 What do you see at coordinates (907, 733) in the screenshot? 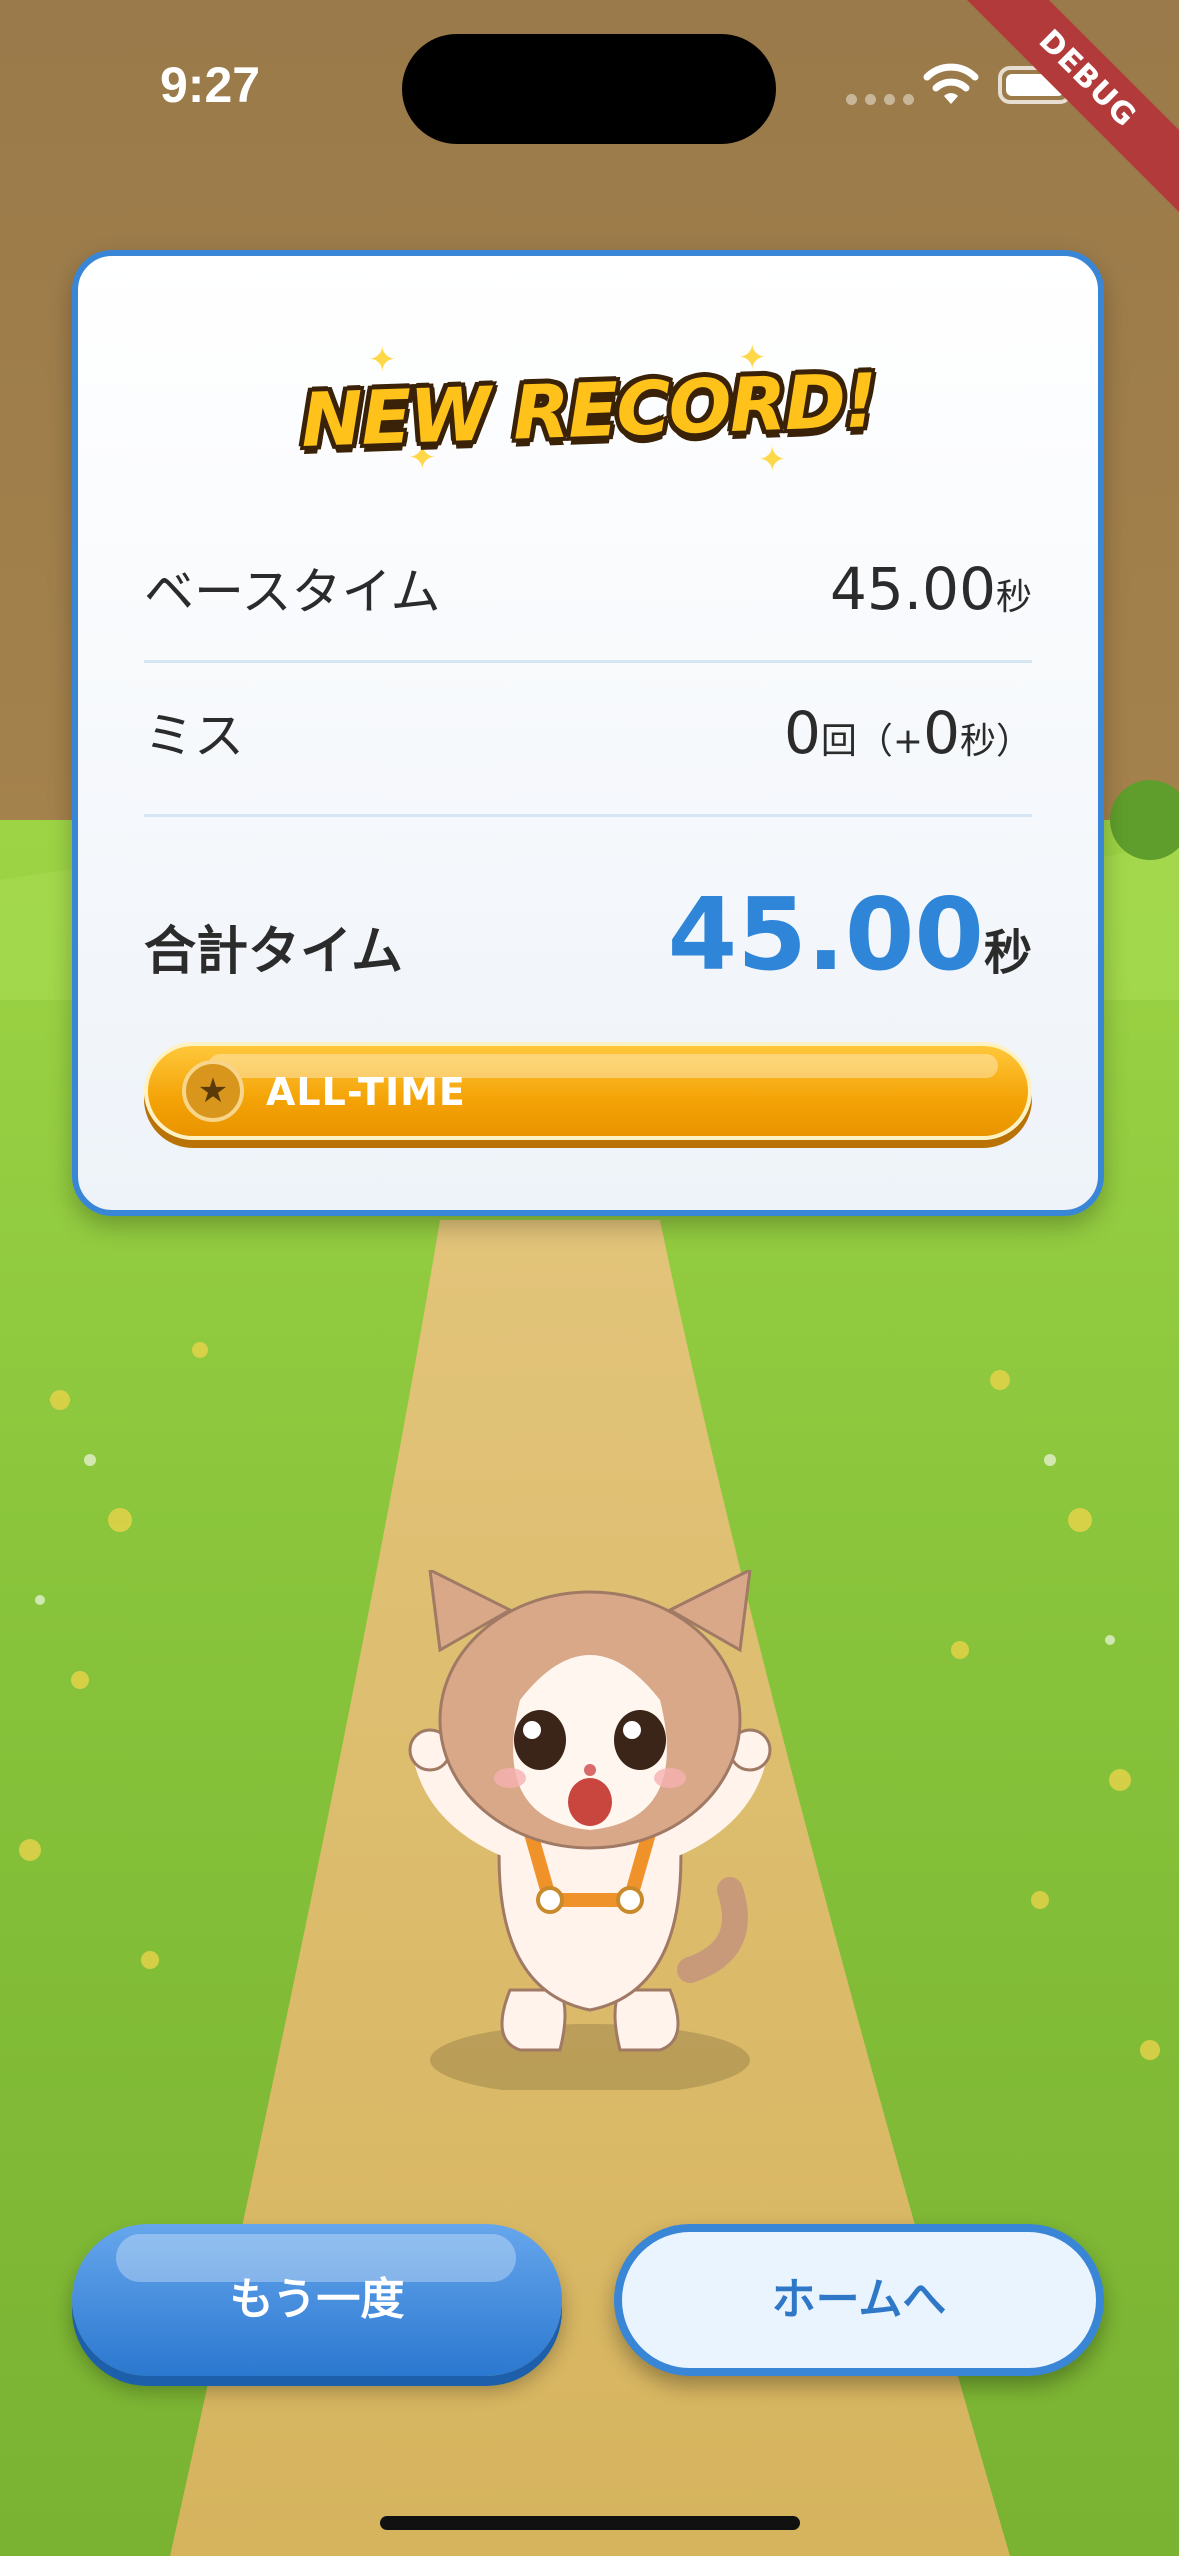
I see `miss-value: 0回（+0秒）` at bounding box center [907, 733].